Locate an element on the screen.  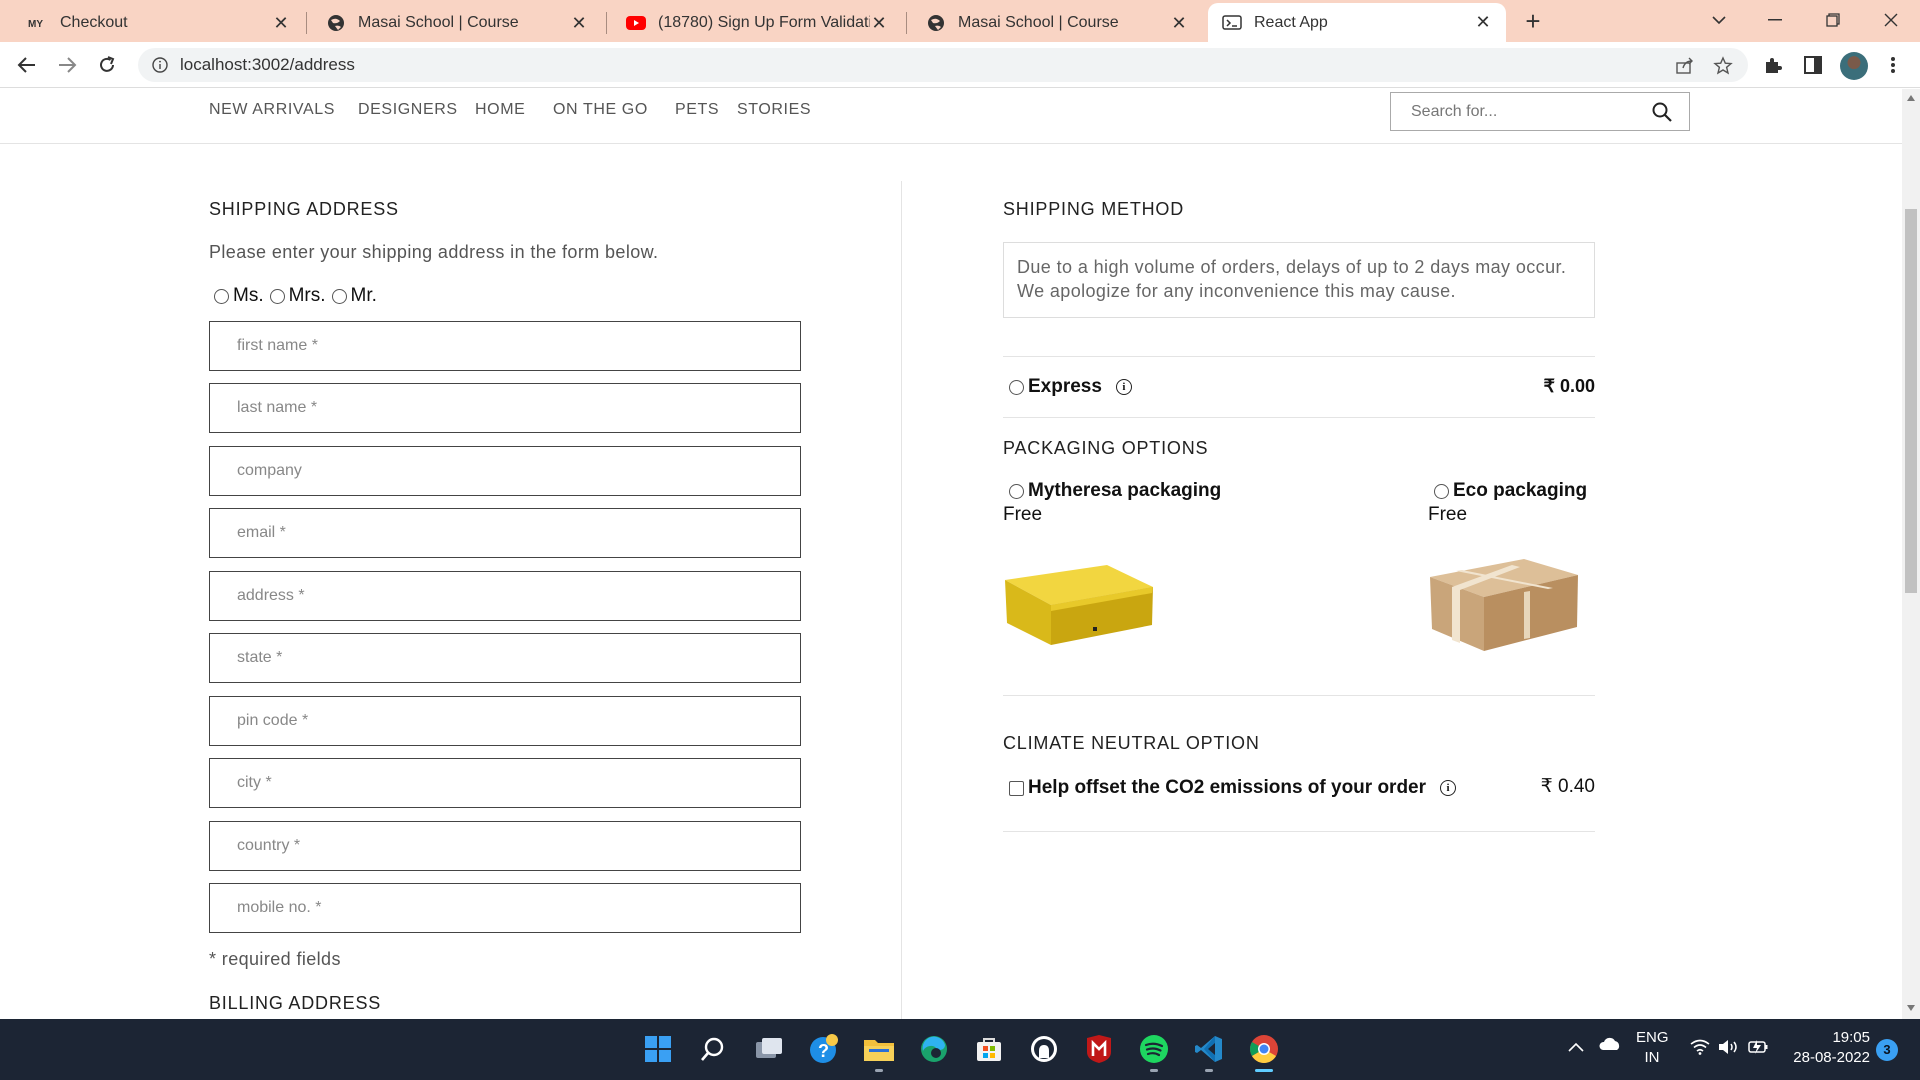
nav-new-arrivals: NEW ARRIVALS is located at coordinates (272, 110).